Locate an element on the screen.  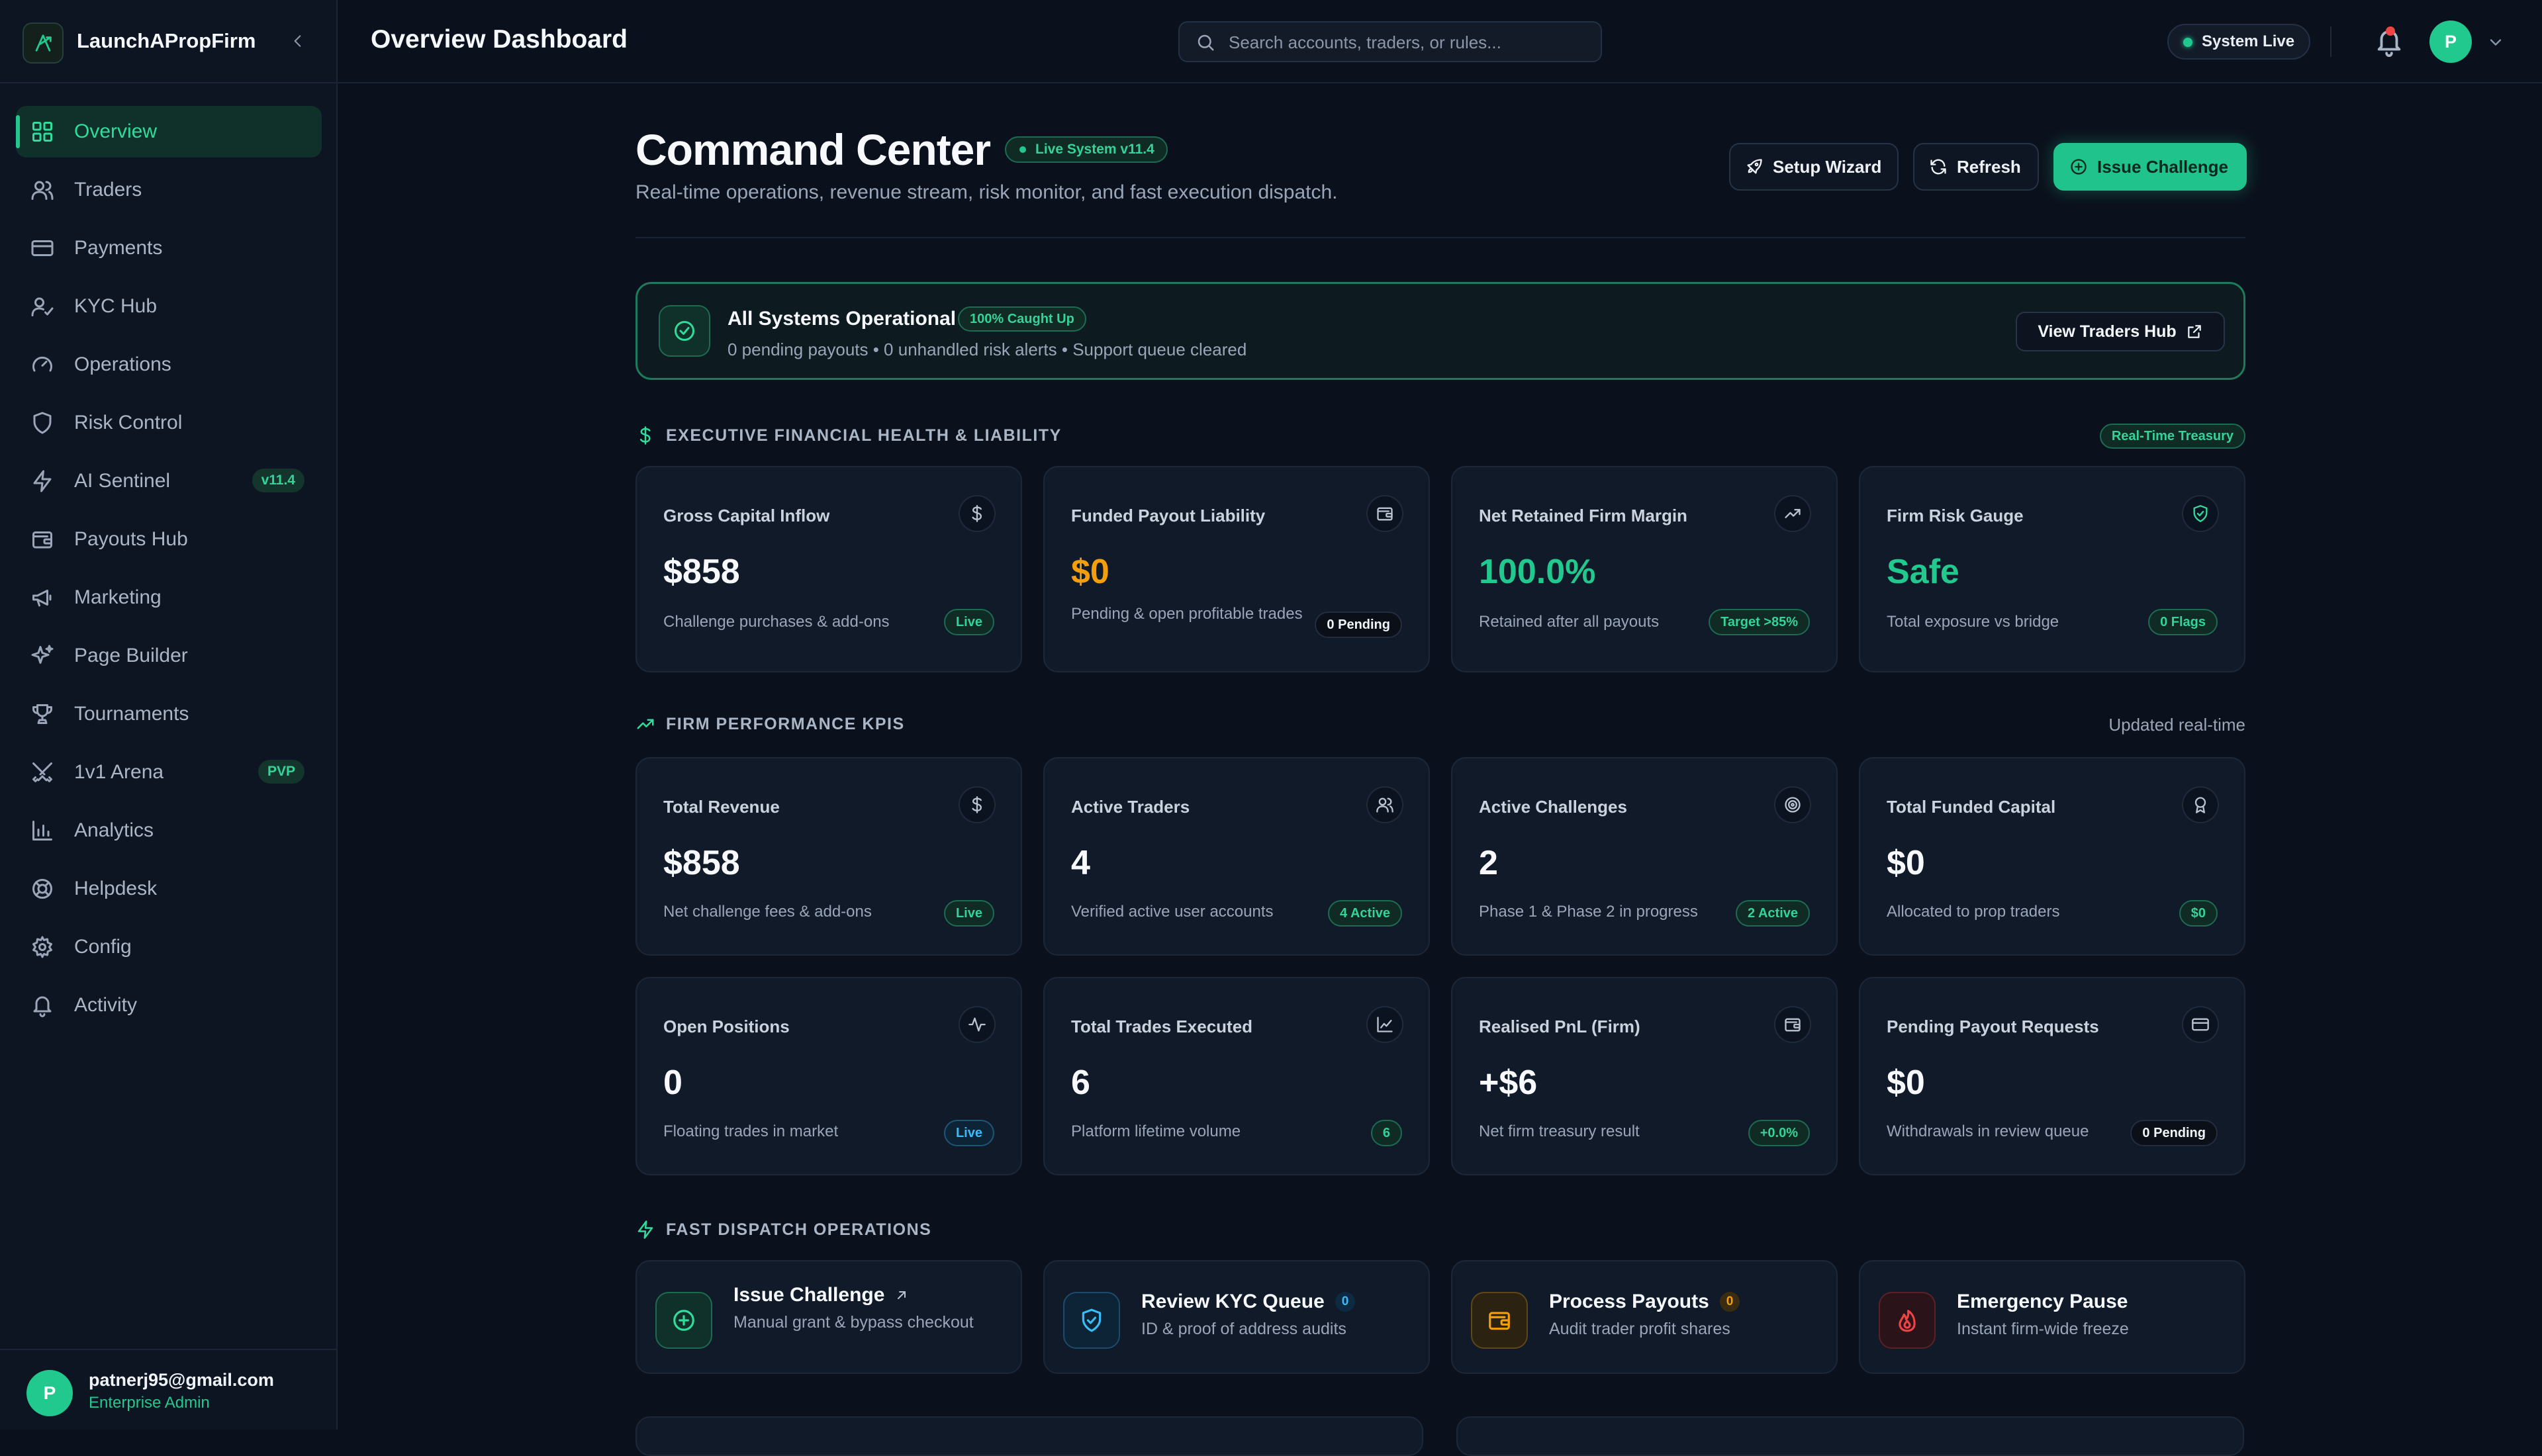
card-value: 0 is located at coordinates (673, 1083).